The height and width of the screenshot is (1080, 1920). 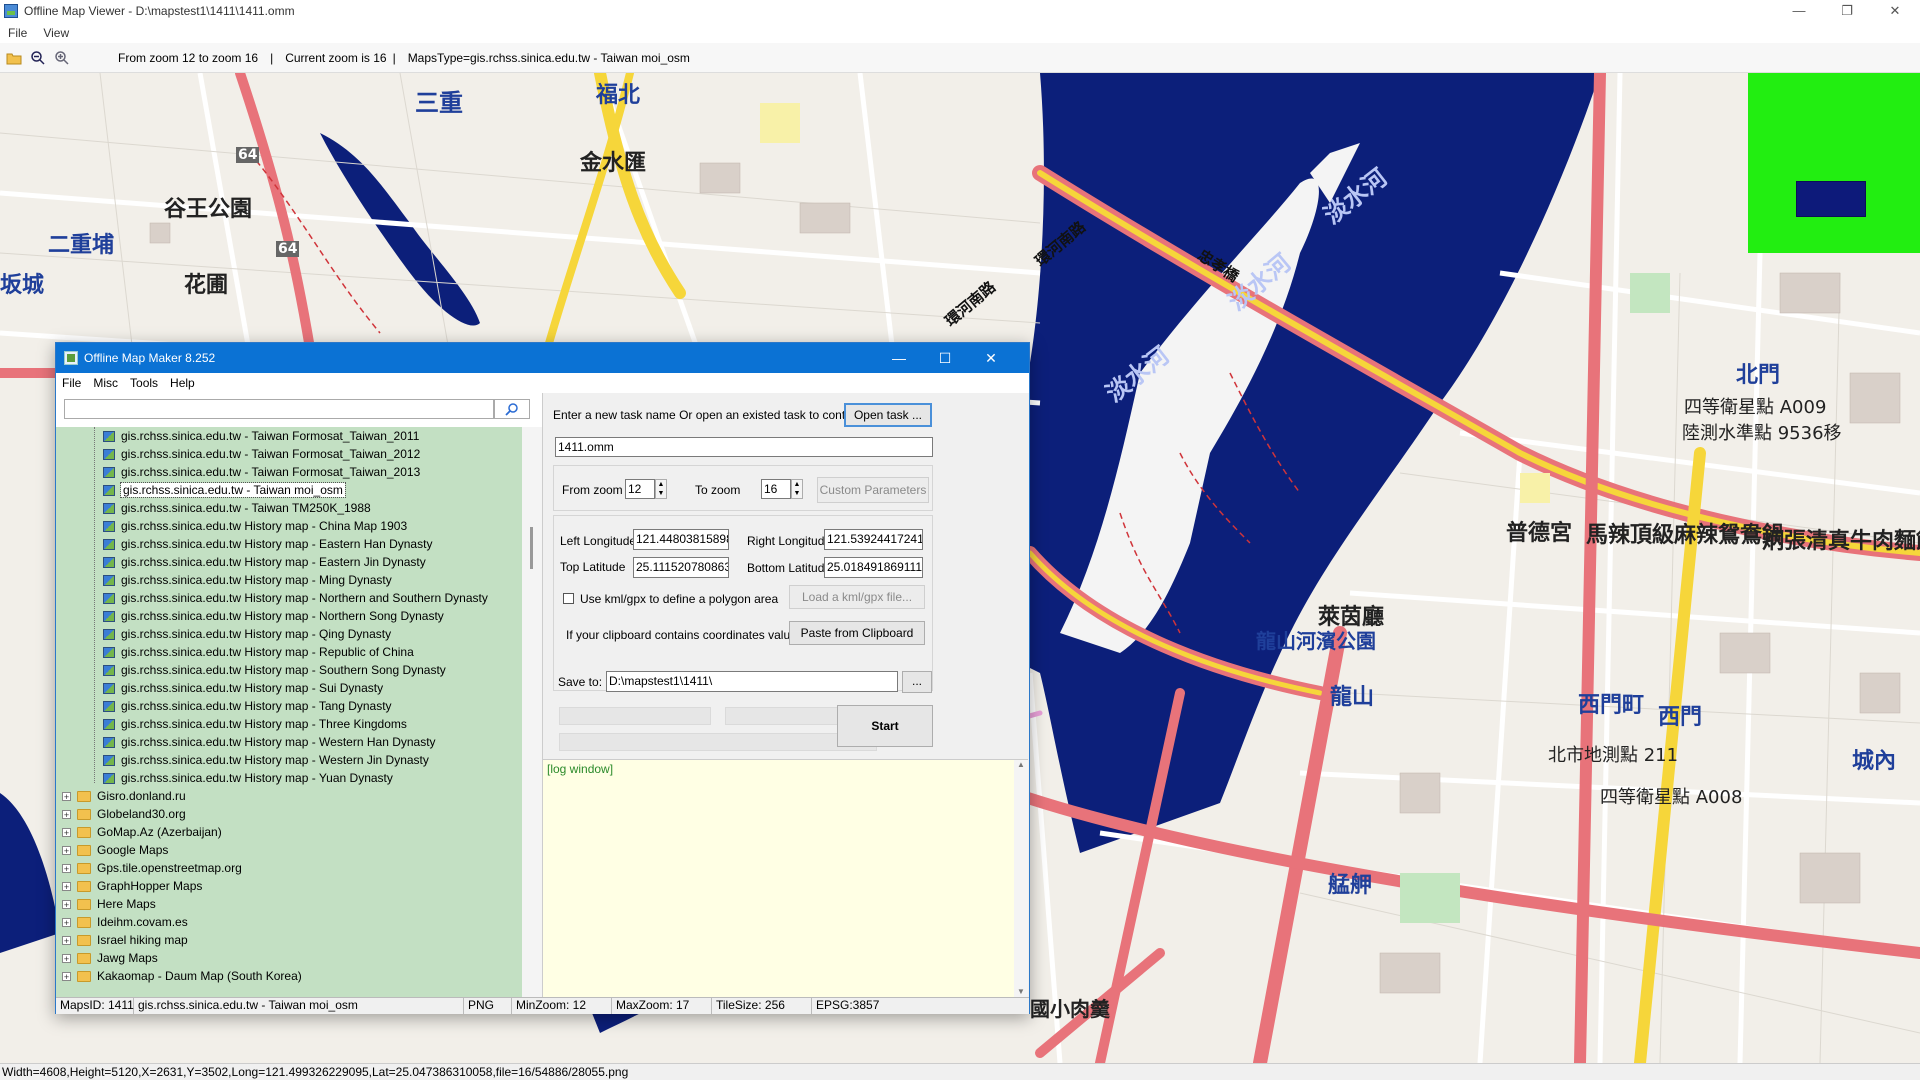 What do you see at coordinates (885, 726) in the screenshot?
I see `start-button: Start` at bounding box center [885, 726].